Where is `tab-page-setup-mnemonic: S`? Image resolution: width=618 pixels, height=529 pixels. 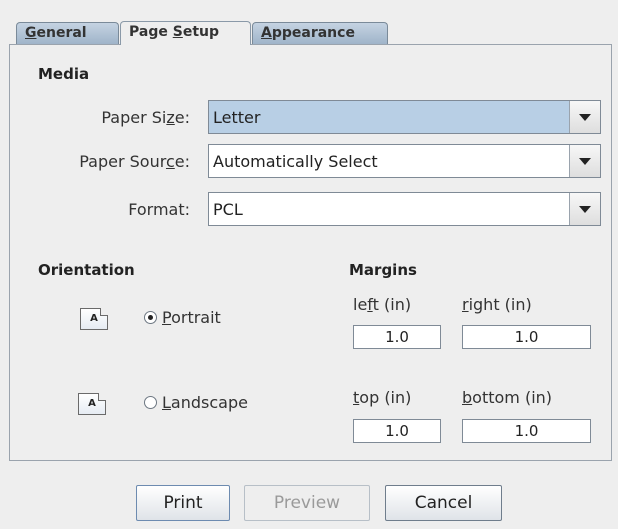
tab-page-setup-mnemonic: S is located at coordinates (177, 32).